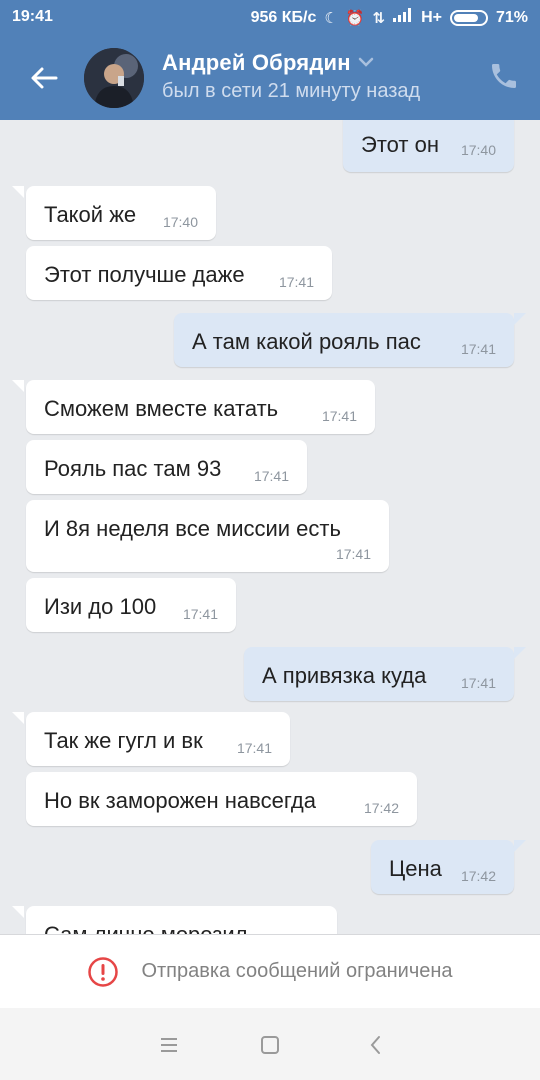 This screenshot has width=540, height=1080. Describe the element at coordinates (415, 868) in the screenshot. I see `message-text: Цена` at that location.